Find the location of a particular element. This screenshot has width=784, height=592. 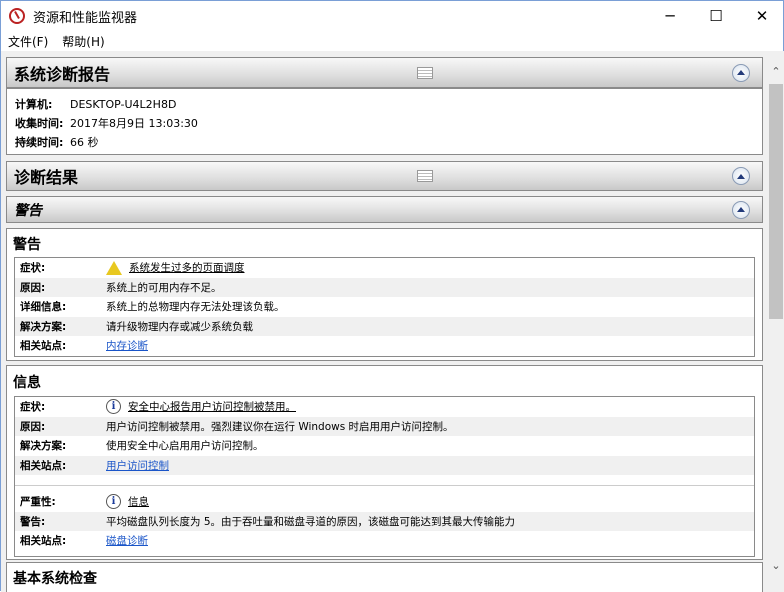

duration-field: 持续时间: 66 秒 is located at coordinates (57, 142).